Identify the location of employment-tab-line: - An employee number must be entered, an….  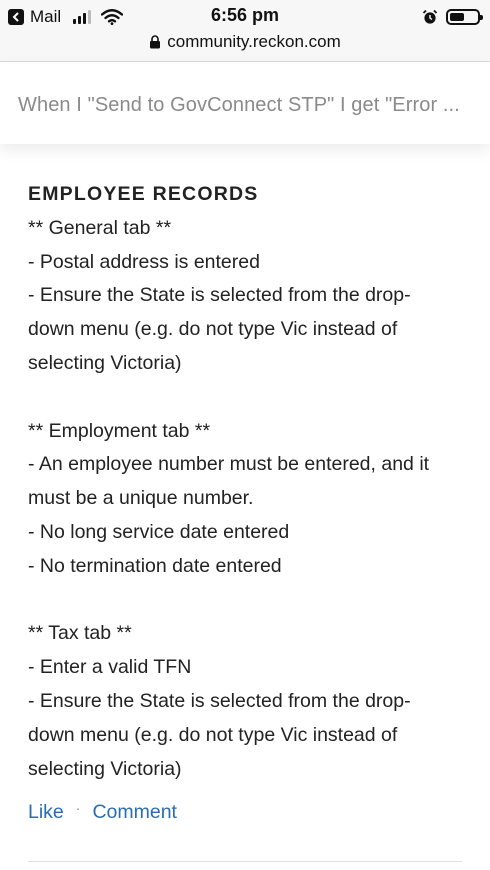
(229, 464).